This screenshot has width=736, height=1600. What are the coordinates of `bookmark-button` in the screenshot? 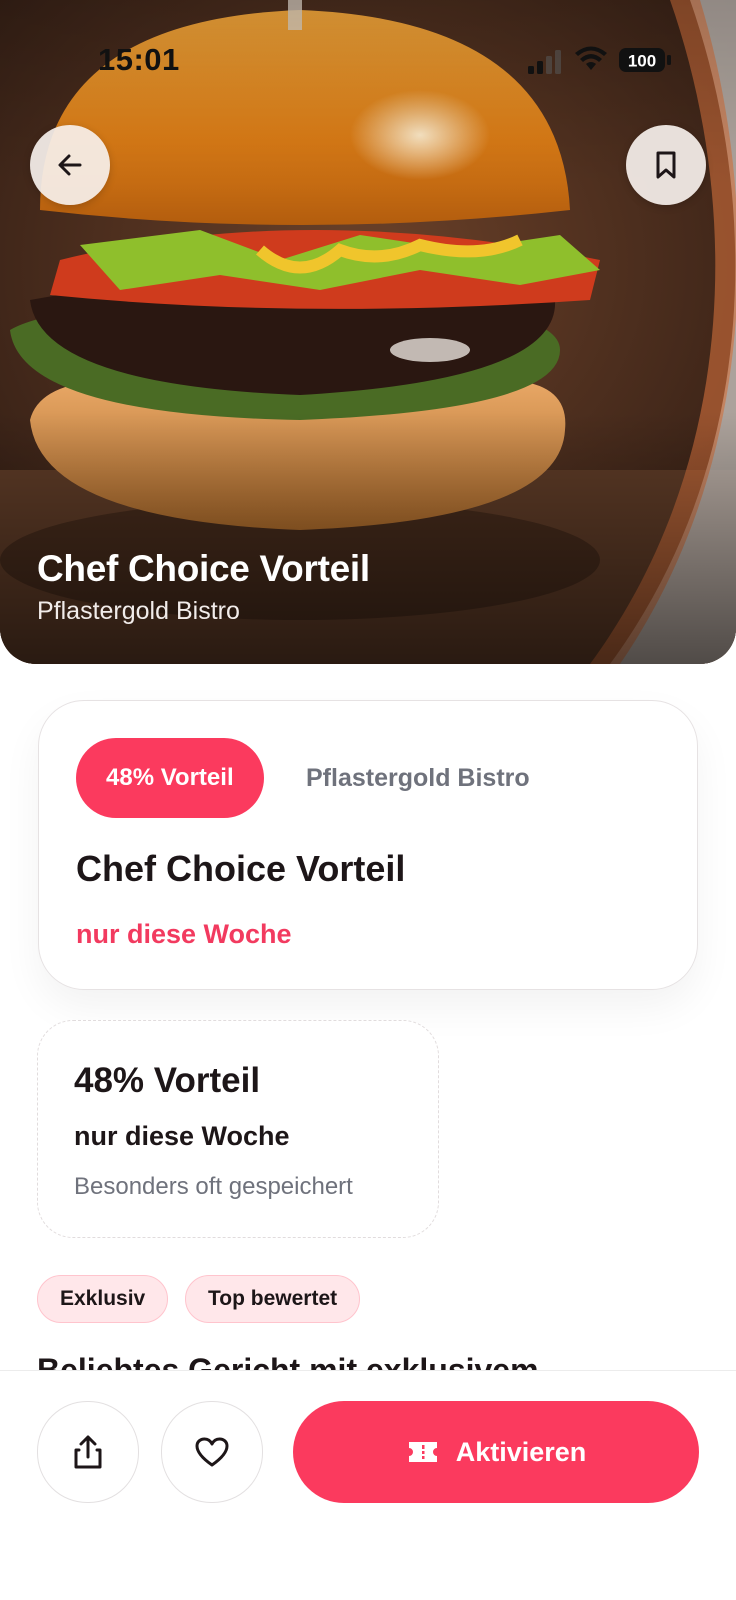 It's located at (666, 165).